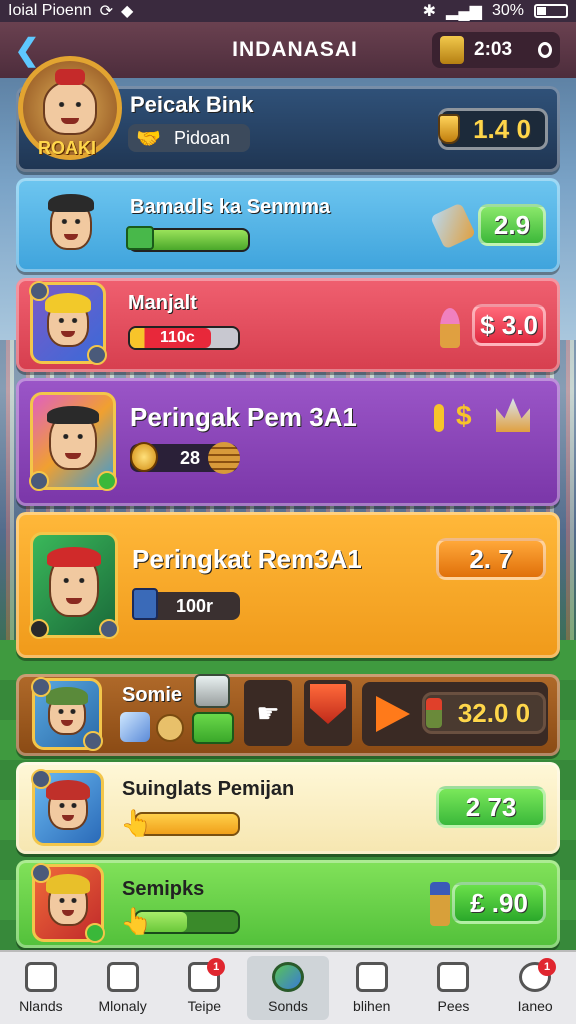 This screenshot has width=576, height=1024. Describe the element at coordinates (192, 104) in the screenshot. I see `player-name: Peicak Bink` at that location.